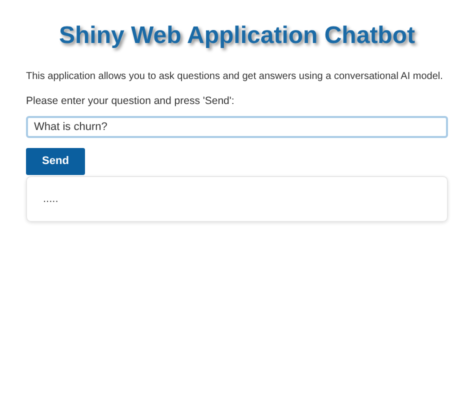 This screenshot has width=474, height=407. Describe the element at coordinates (130, 101) in the screenshot. I see `question-label: Please enter your question and press 'Send':` at that location.